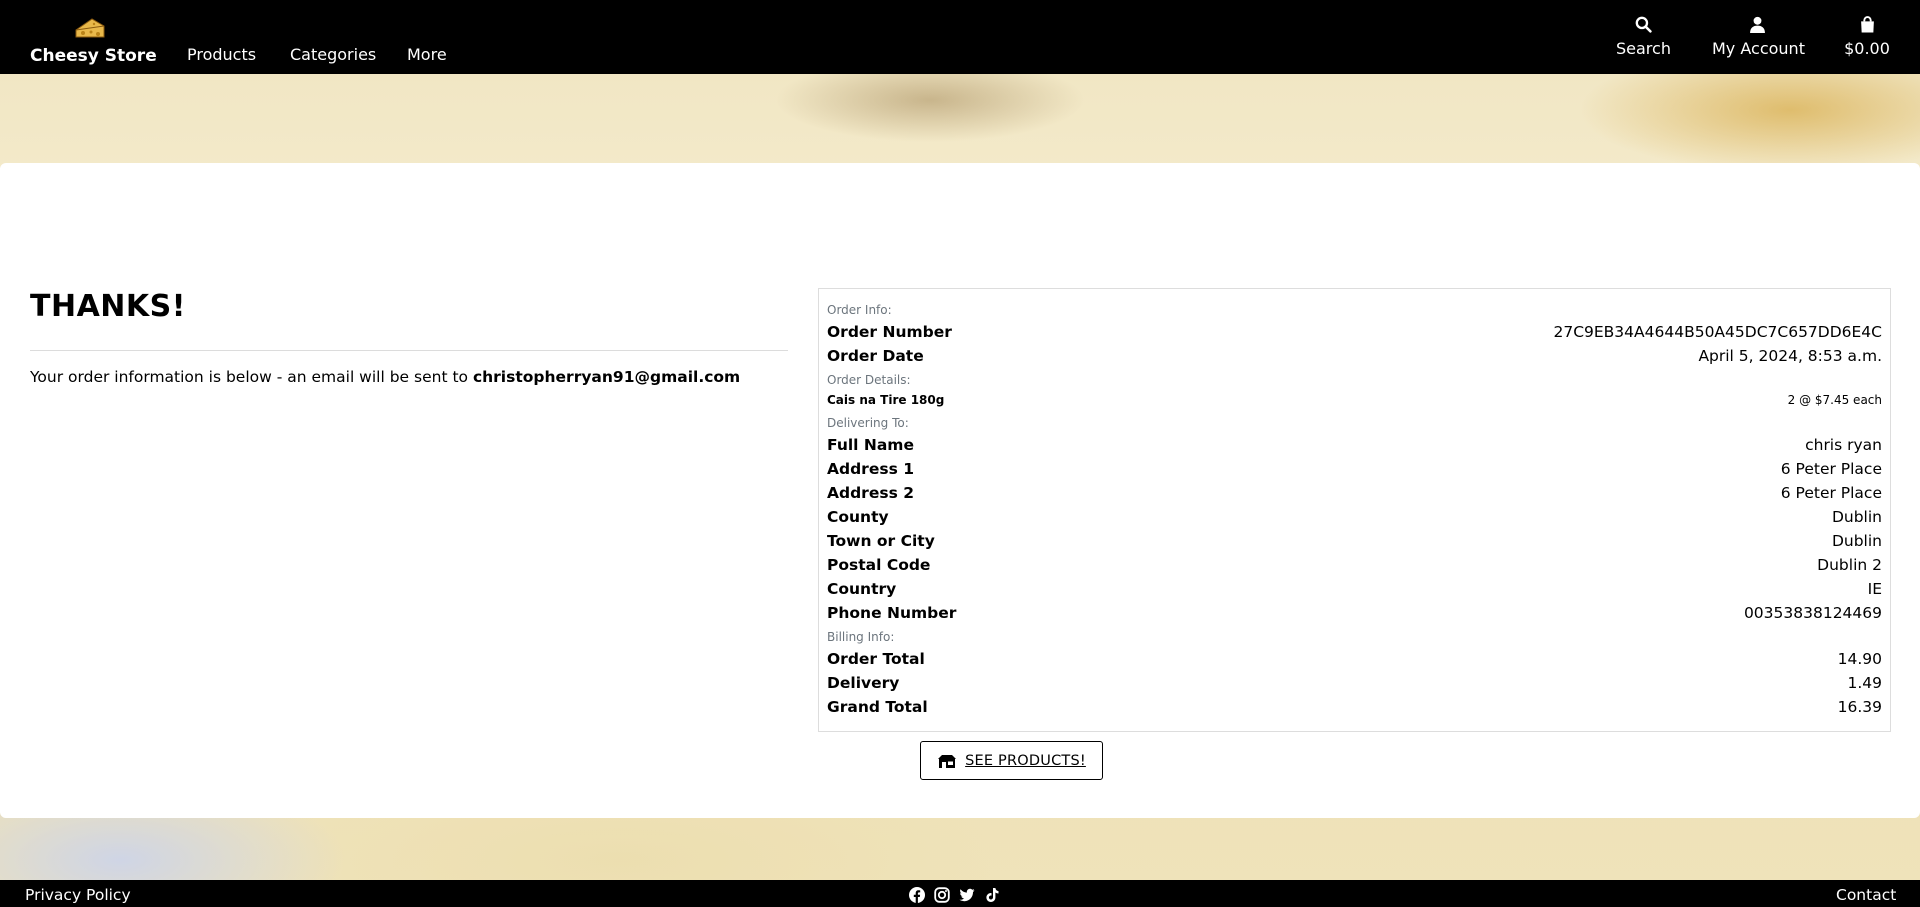 The image size is (1920, 907). Describe the element at coordinates (967, 895) in the screenshot. I see `twitter-icon` at that location.